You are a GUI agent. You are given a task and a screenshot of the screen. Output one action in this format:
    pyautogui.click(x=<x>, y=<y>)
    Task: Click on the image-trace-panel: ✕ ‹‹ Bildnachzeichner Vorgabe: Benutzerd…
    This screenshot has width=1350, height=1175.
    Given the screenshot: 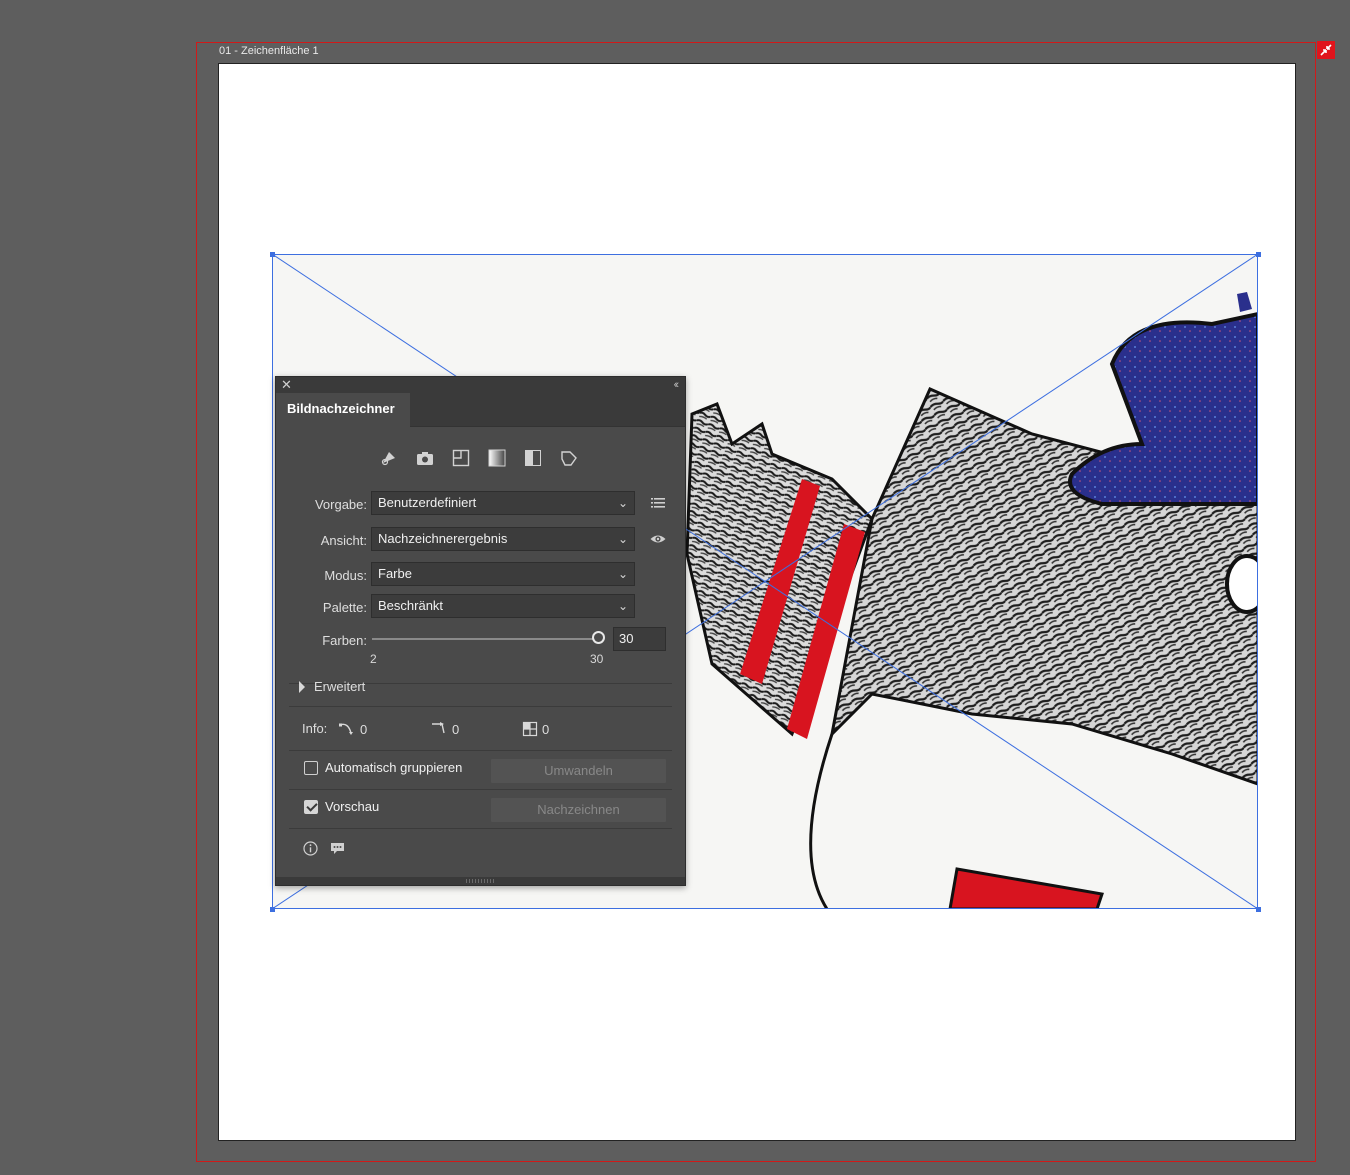 What is the action you would take?
    pyautogui.click(x=480, y=631)
    